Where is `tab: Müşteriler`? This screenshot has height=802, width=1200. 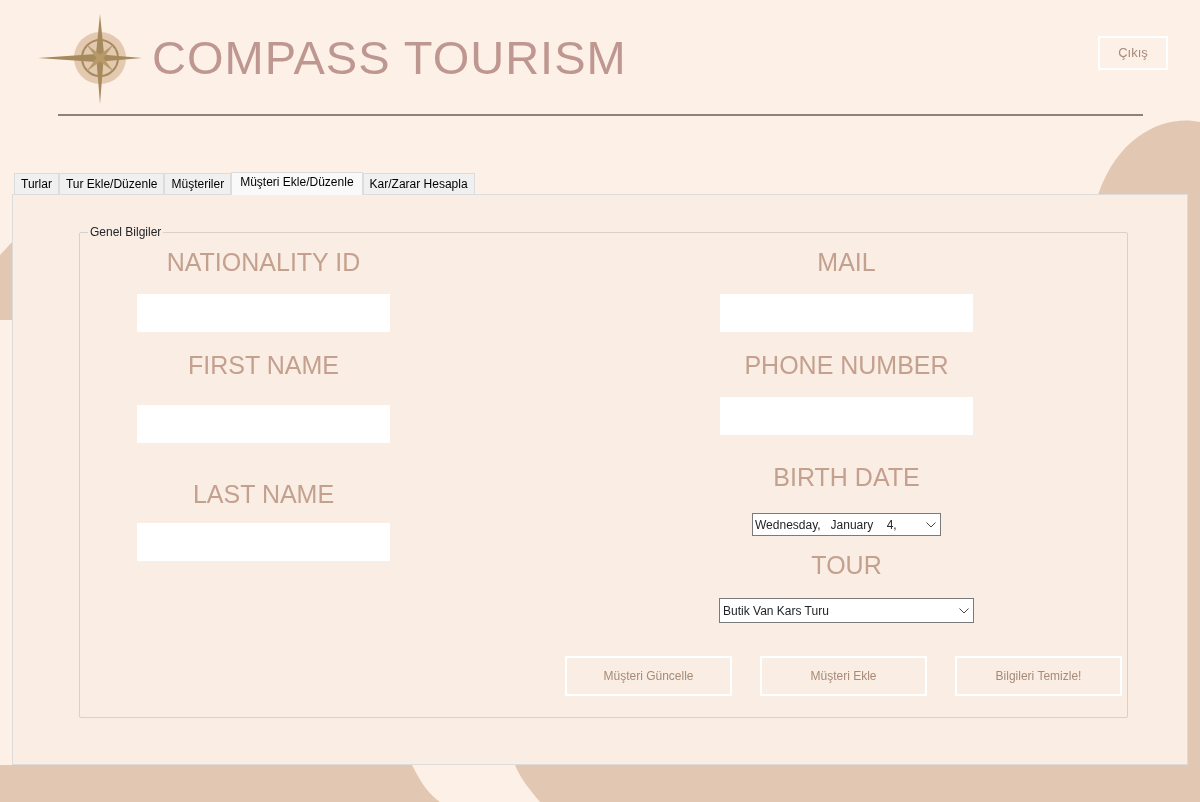 tab: Müşteriler is located at coordinates (198, 183).